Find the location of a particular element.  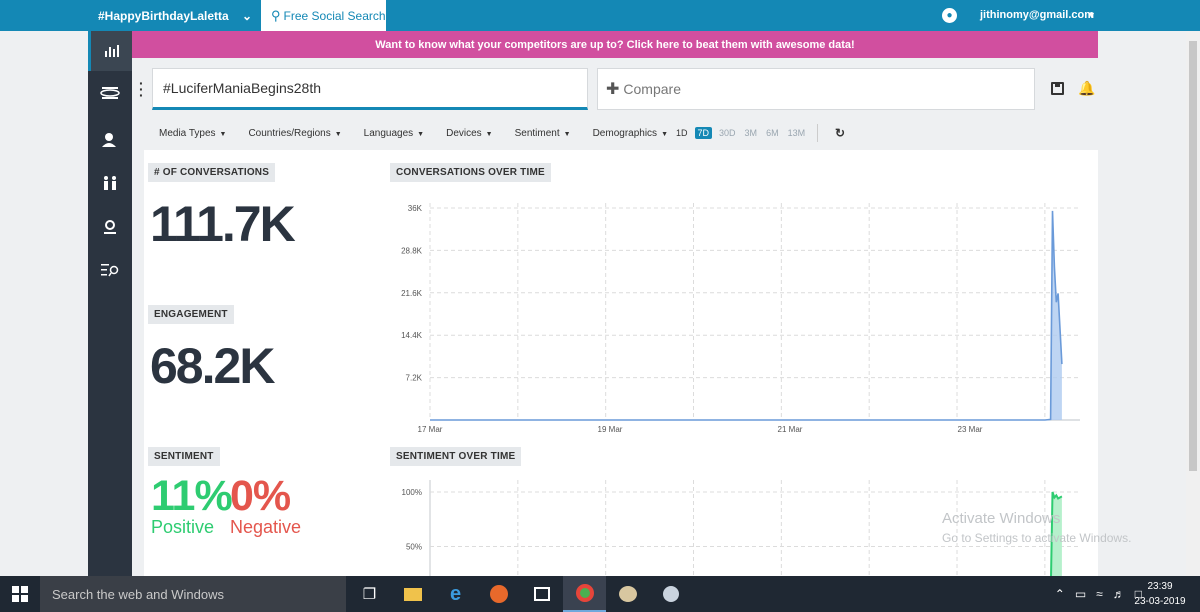

refresh-icon: ↻ is located at coordinates (840, 133).